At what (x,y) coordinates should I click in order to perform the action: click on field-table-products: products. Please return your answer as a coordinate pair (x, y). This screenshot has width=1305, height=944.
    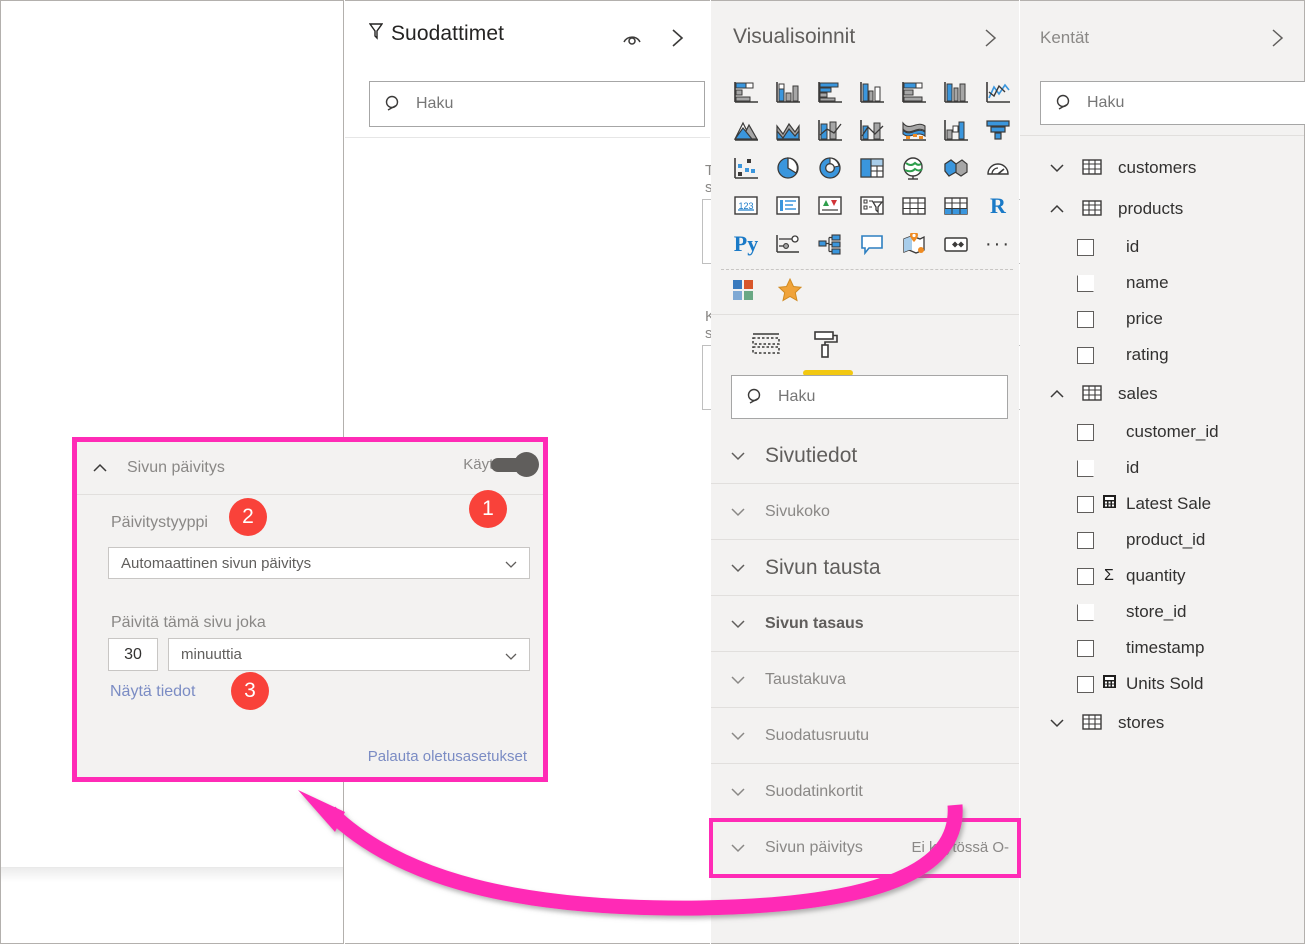
    Looking at the image, I should click on (1162, 208).